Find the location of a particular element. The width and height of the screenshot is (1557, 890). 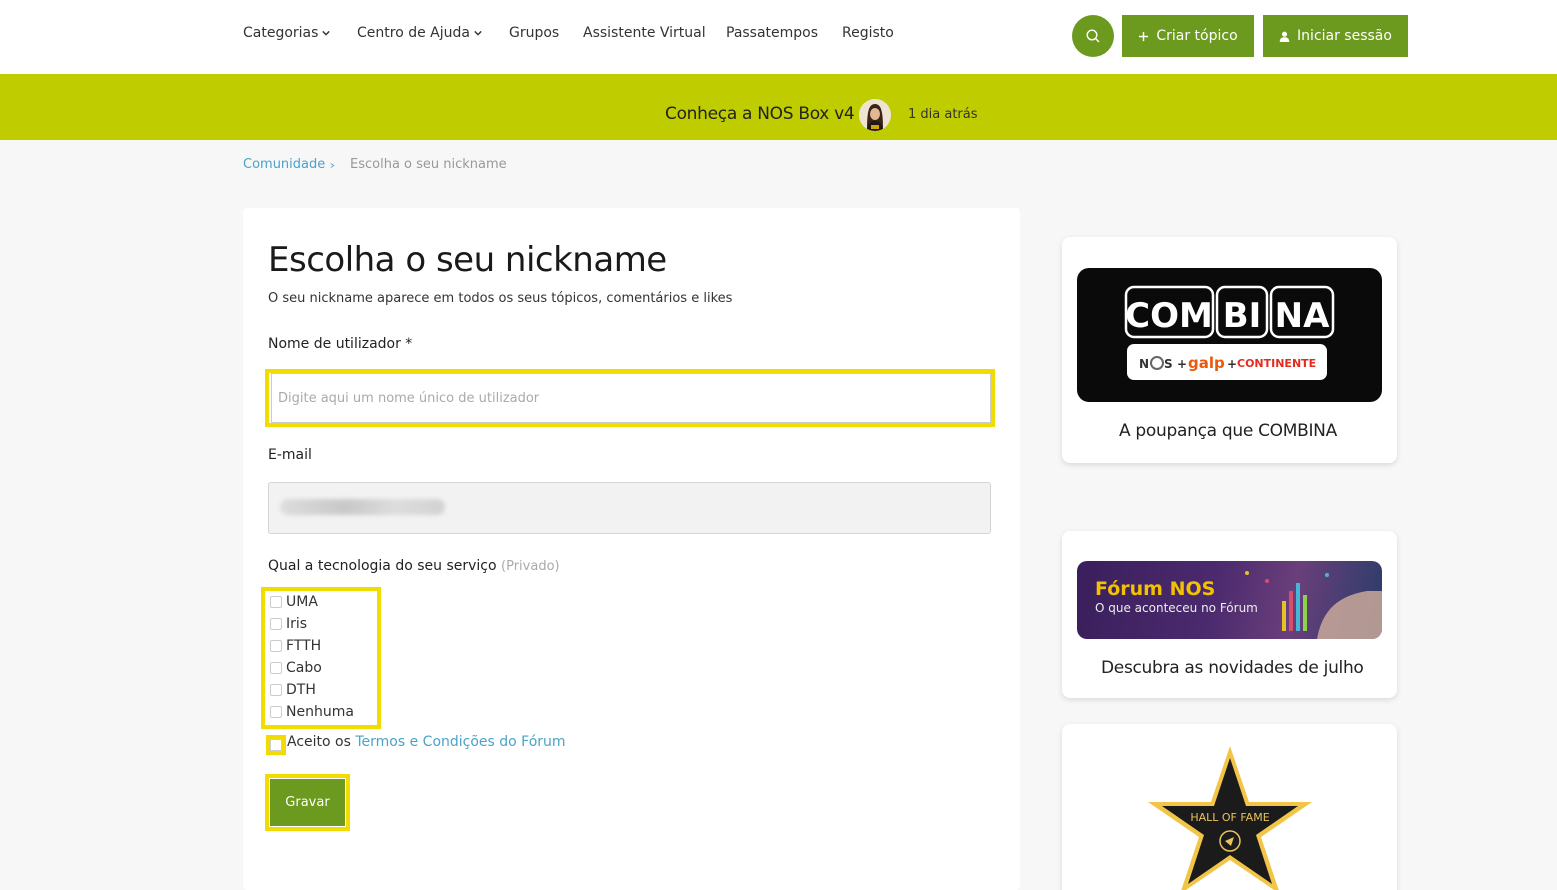

partner-continente: CONTINENTE is located at coordinates (1276, 363).